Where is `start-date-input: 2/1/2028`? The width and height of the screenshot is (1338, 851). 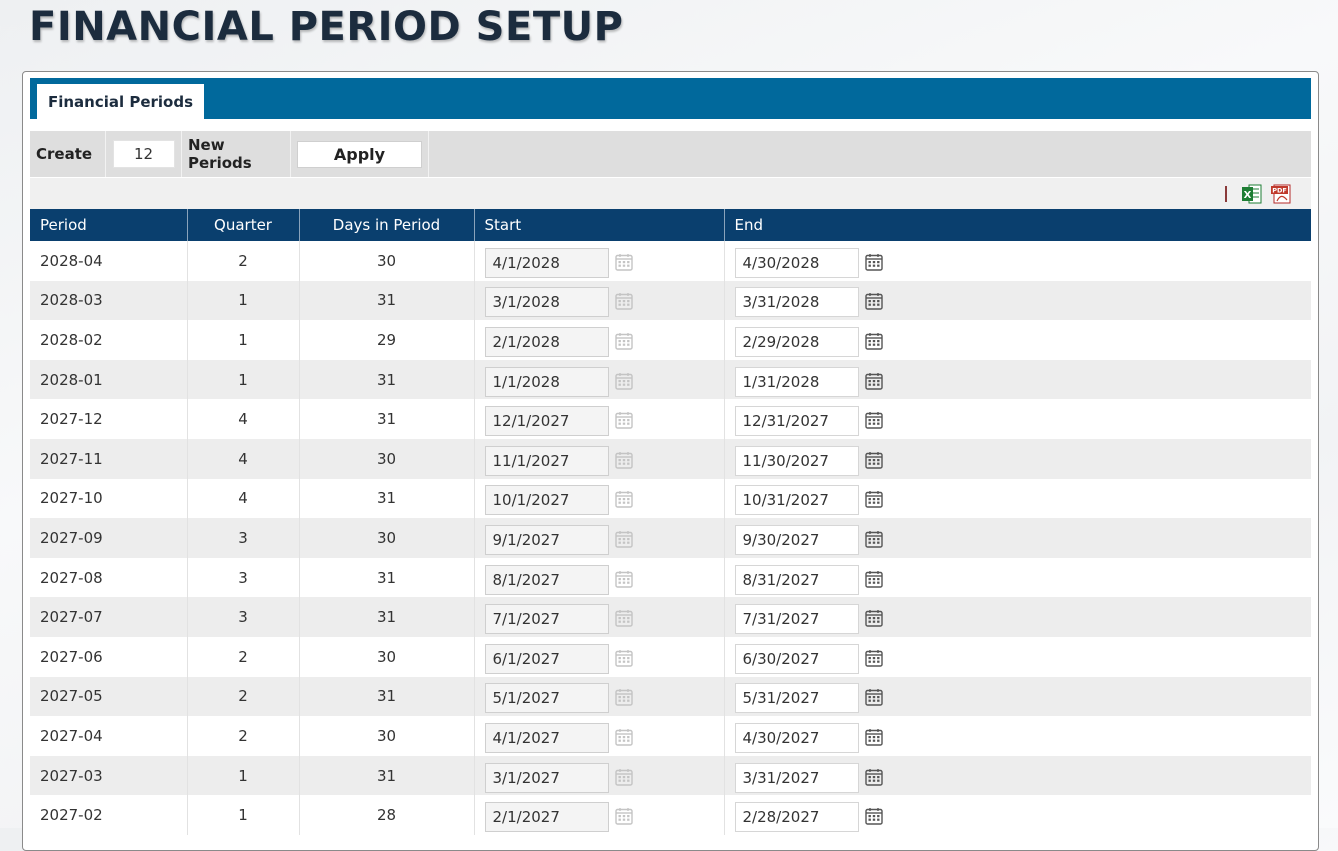
start-date-input: 2/1/2028 is located at coordinates (546, 341).